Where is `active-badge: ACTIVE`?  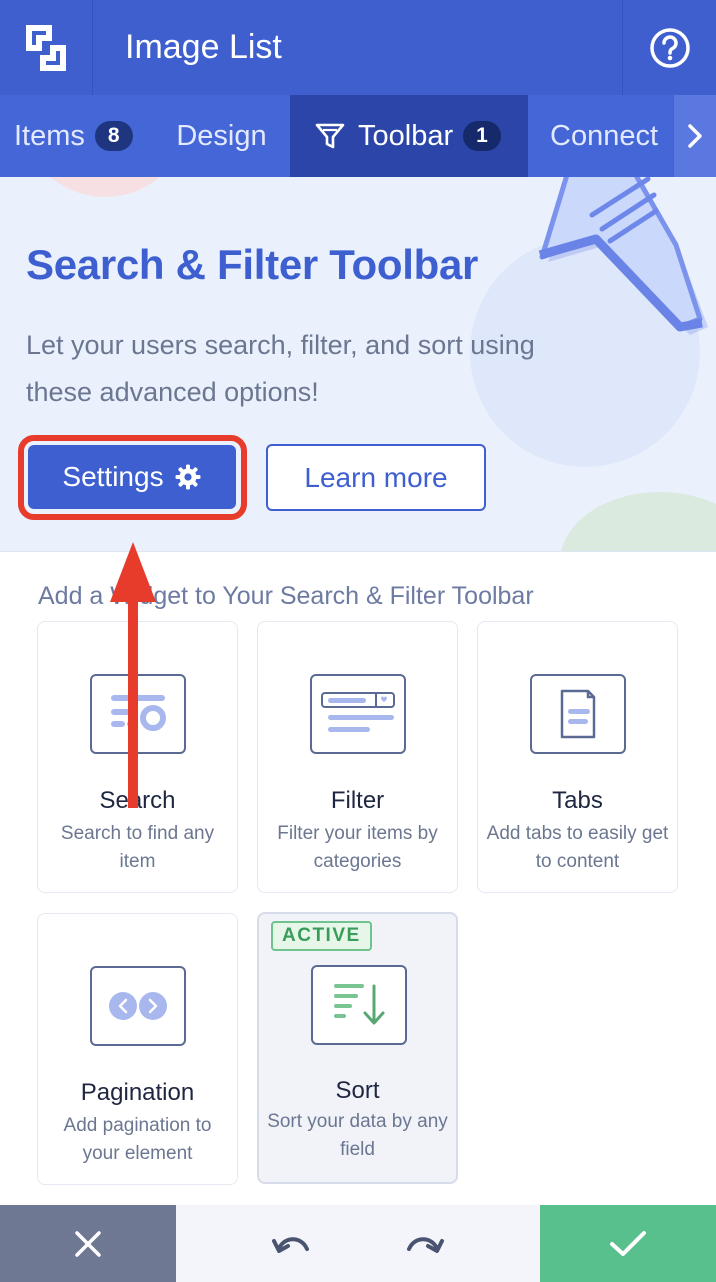 active-badge: ACTIVE is located at coordinates (321, 936).